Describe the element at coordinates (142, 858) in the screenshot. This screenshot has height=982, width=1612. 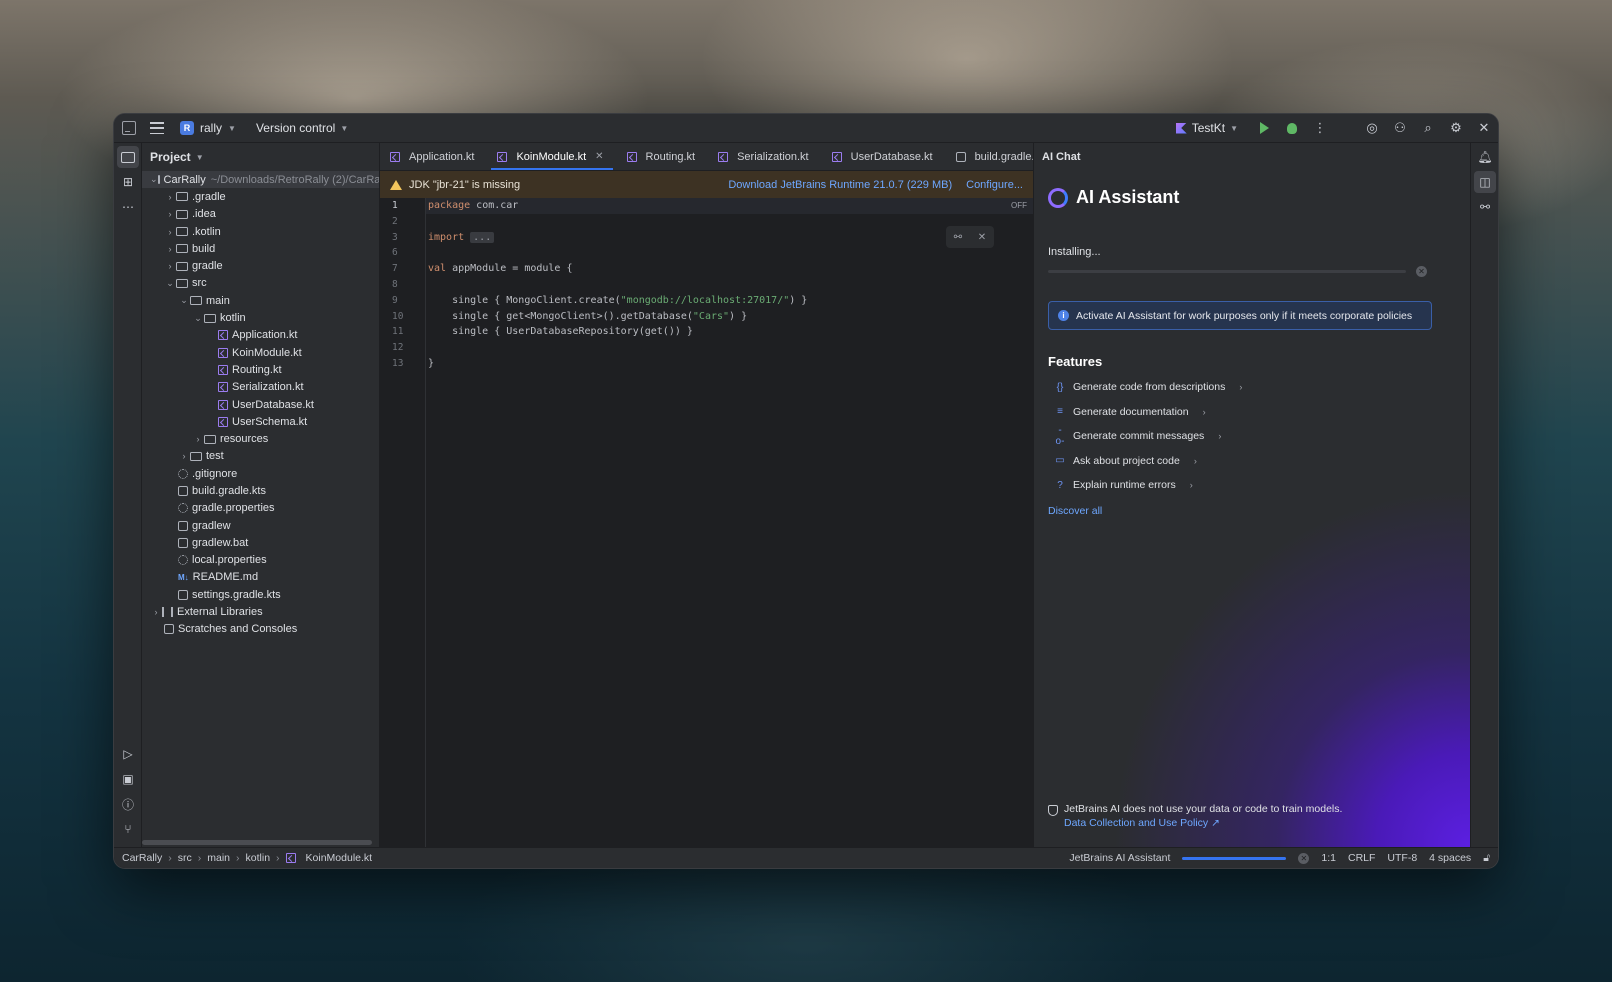
I see `breadcrumb-item: CarRally` at that location.